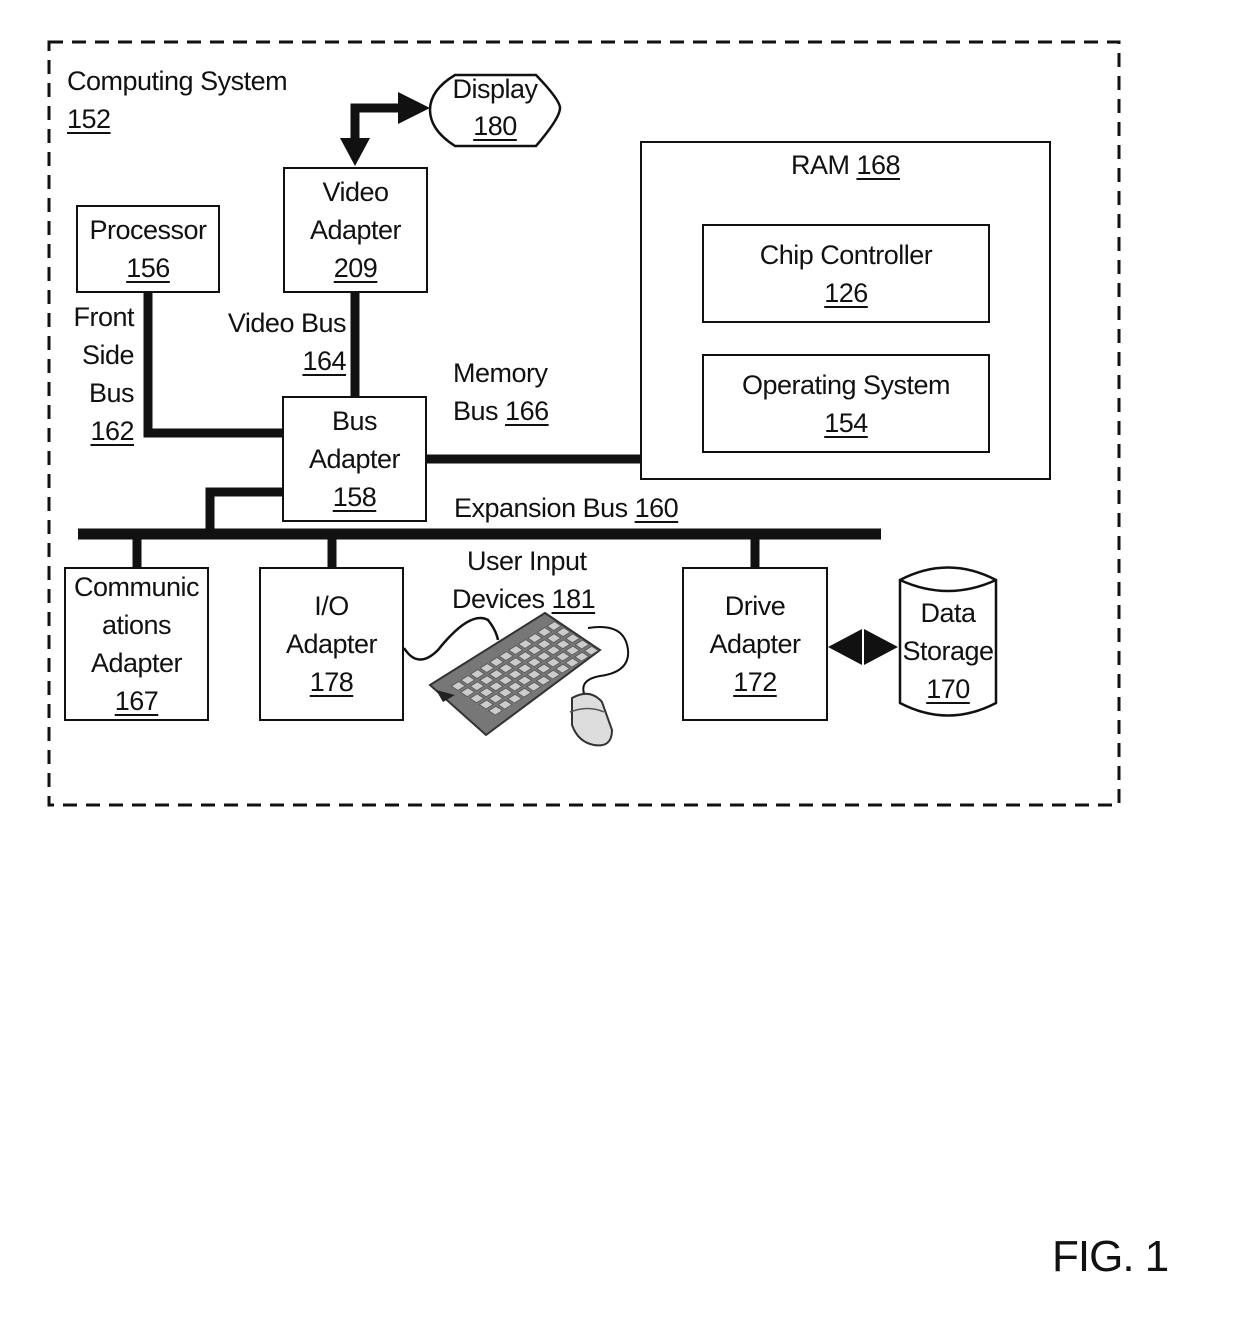  What do you see at coordinates (846, 422) in the screenshot?
I see `operating-system-ref: 154` at bounding box center [846, 422].